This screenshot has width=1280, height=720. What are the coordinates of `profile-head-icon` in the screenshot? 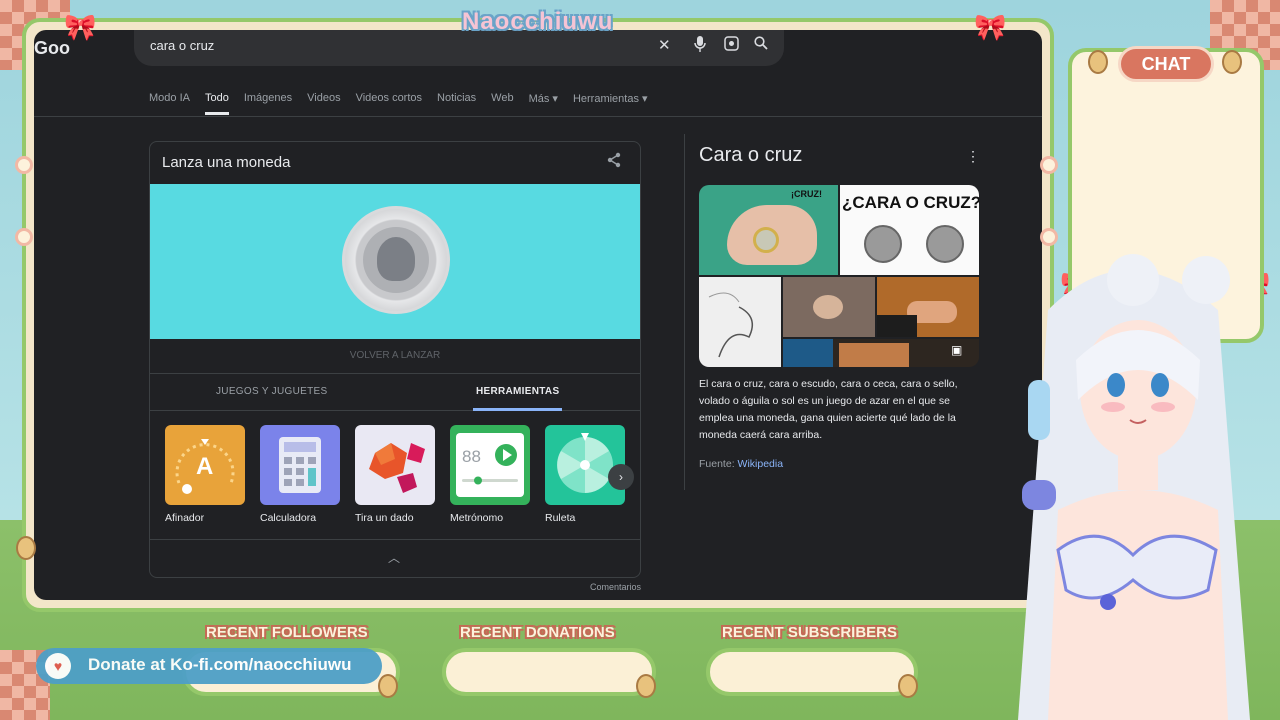 It's located at (396, 259).